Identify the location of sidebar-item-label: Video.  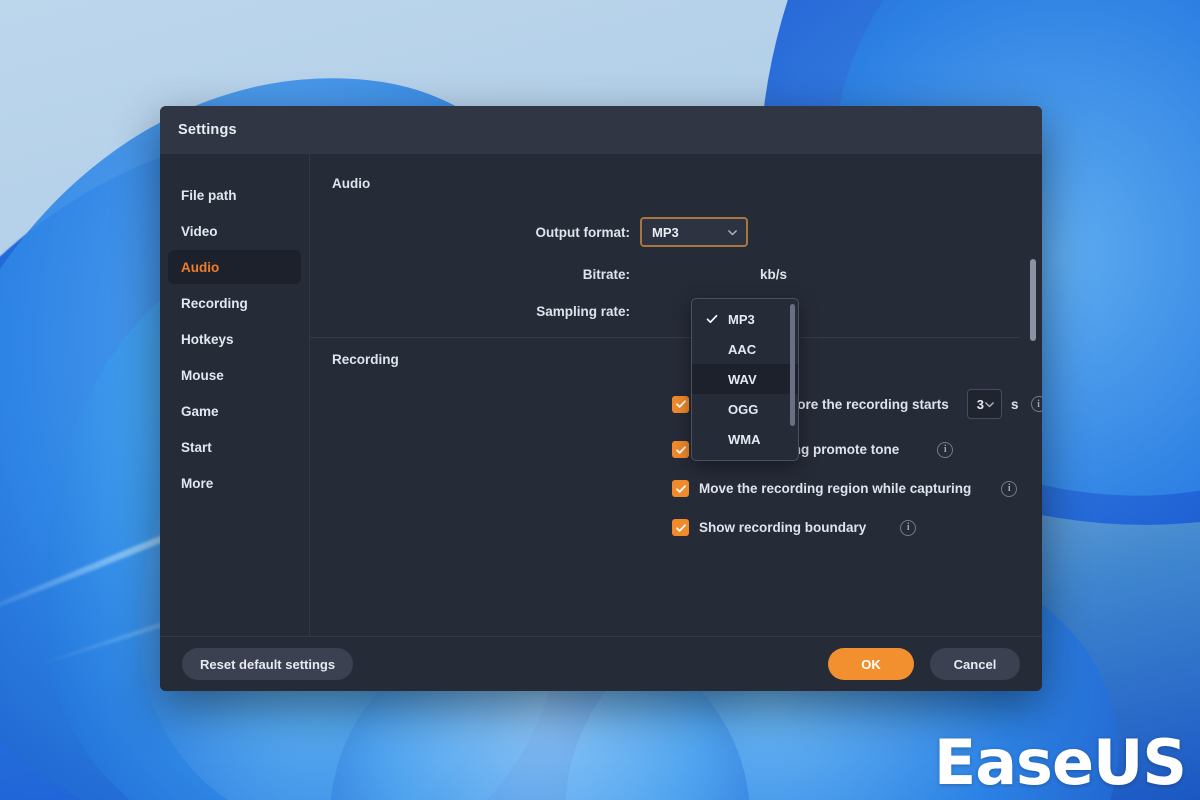
(199, 231).